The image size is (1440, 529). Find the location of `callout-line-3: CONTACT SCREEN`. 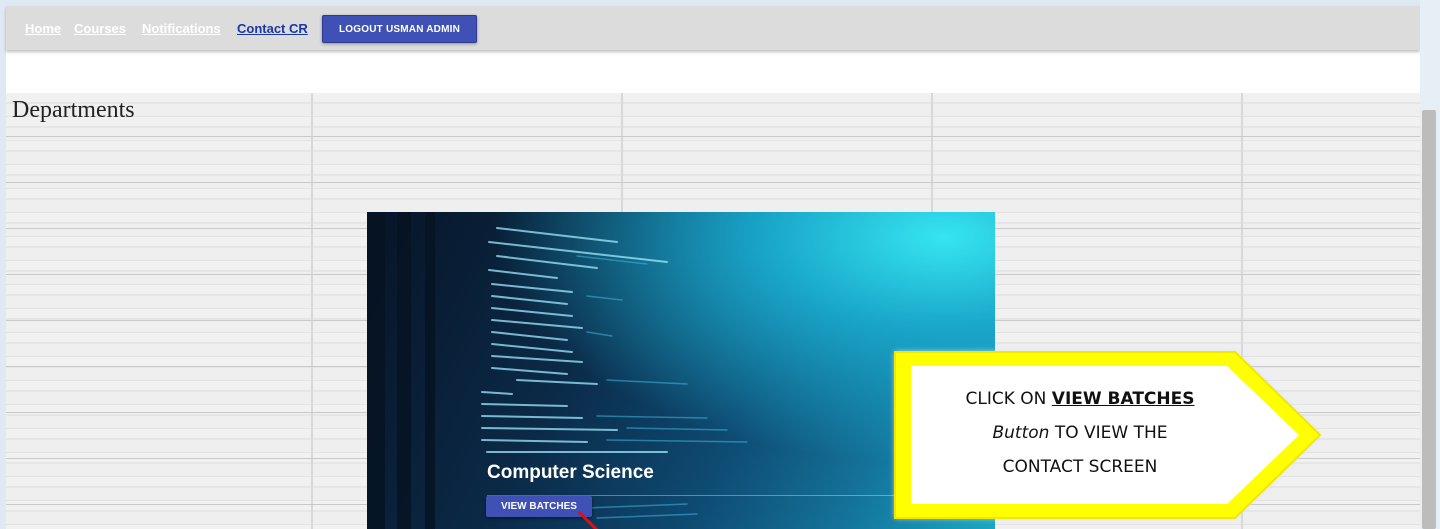

callout-line-3: CONTACT SCREEN is located at coordinates (1080, 467).